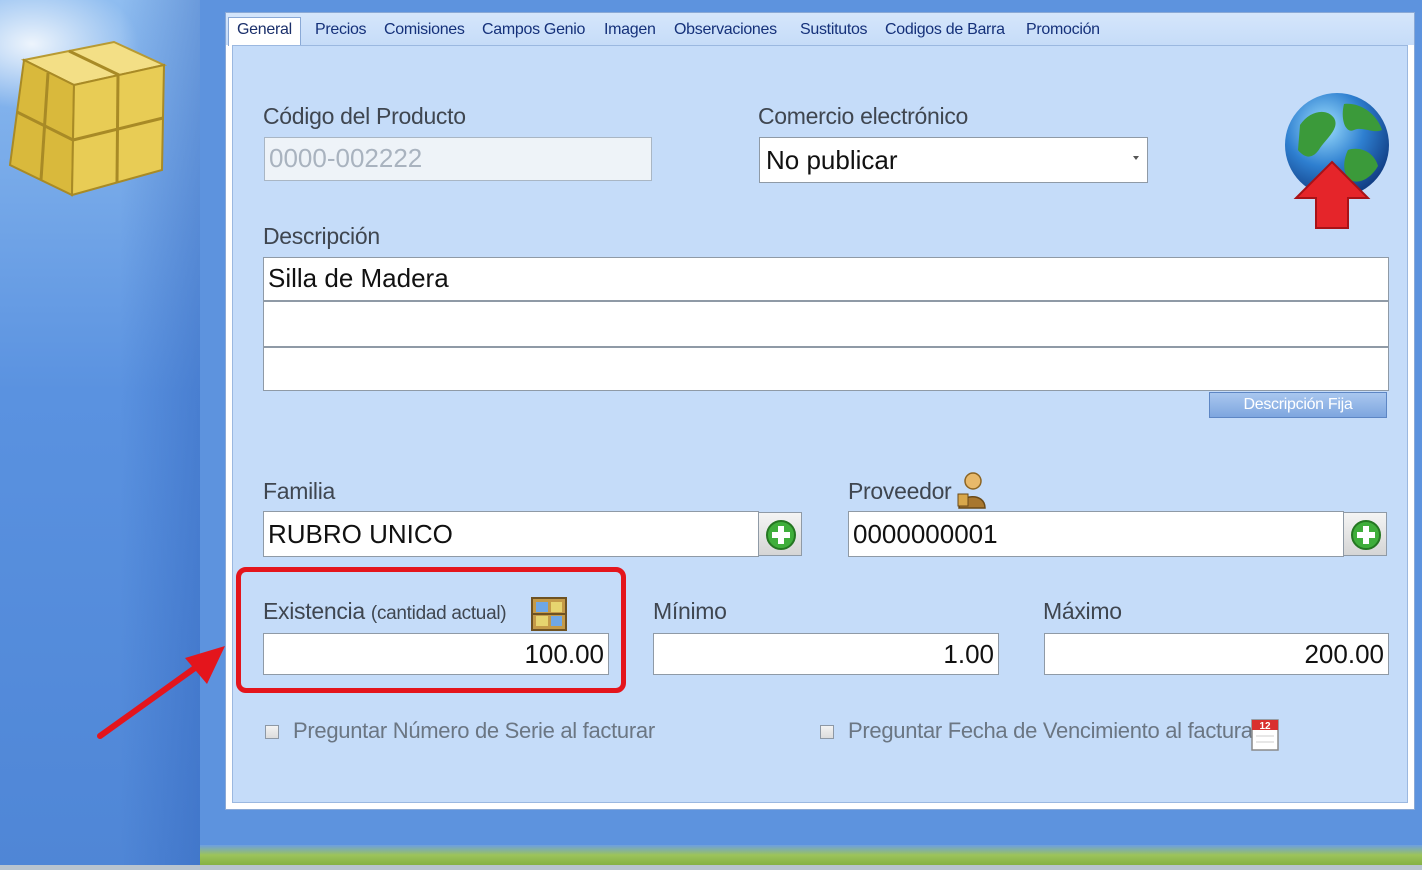 This screenshot has height=870, width=1422. Describe the element at coordinates (1096, 534) in the screenshot. I see `proveedor-field: 0000000001` at that location.